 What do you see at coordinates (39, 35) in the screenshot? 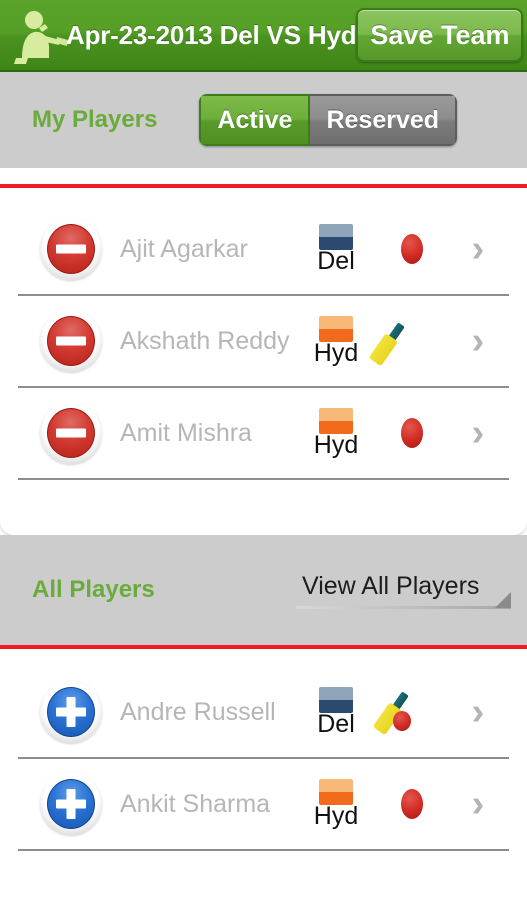
I see `batsman-icon` at bounding box center [39, 35].